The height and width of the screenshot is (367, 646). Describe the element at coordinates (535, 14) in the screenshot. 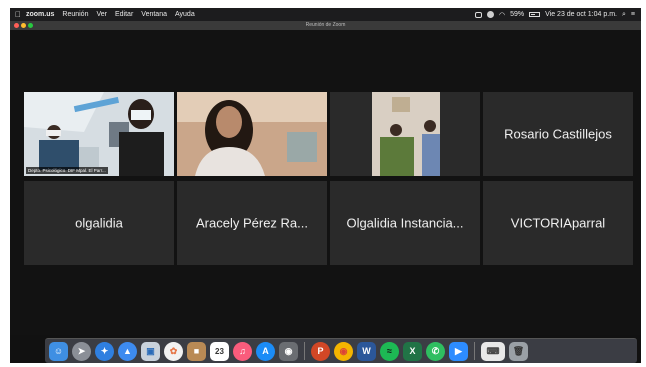

I see `battery-icon` at that location.